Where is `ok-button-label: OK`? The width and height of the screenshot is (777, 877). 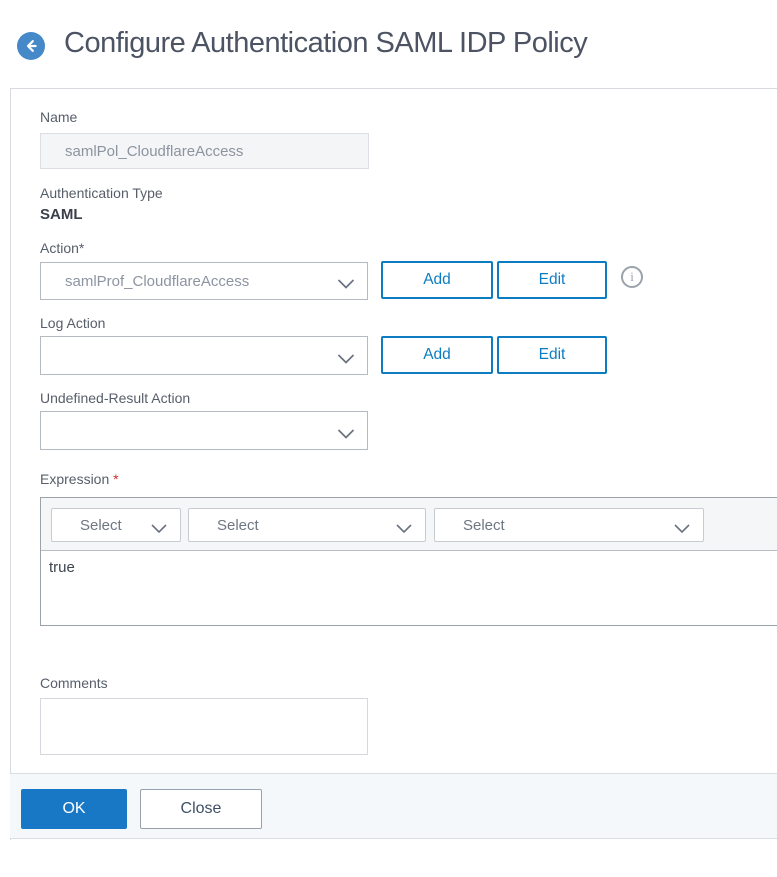 ok-button-label: OK is located at coordinates (74, 808).